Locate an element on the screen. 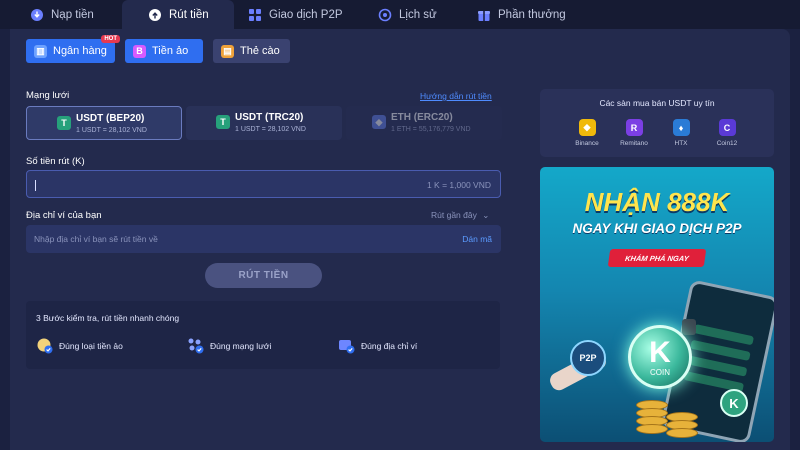 Image resolution: width=800 pixels, height=450 pixels. card-icon: ▤ is located at coordinates (227, 51).